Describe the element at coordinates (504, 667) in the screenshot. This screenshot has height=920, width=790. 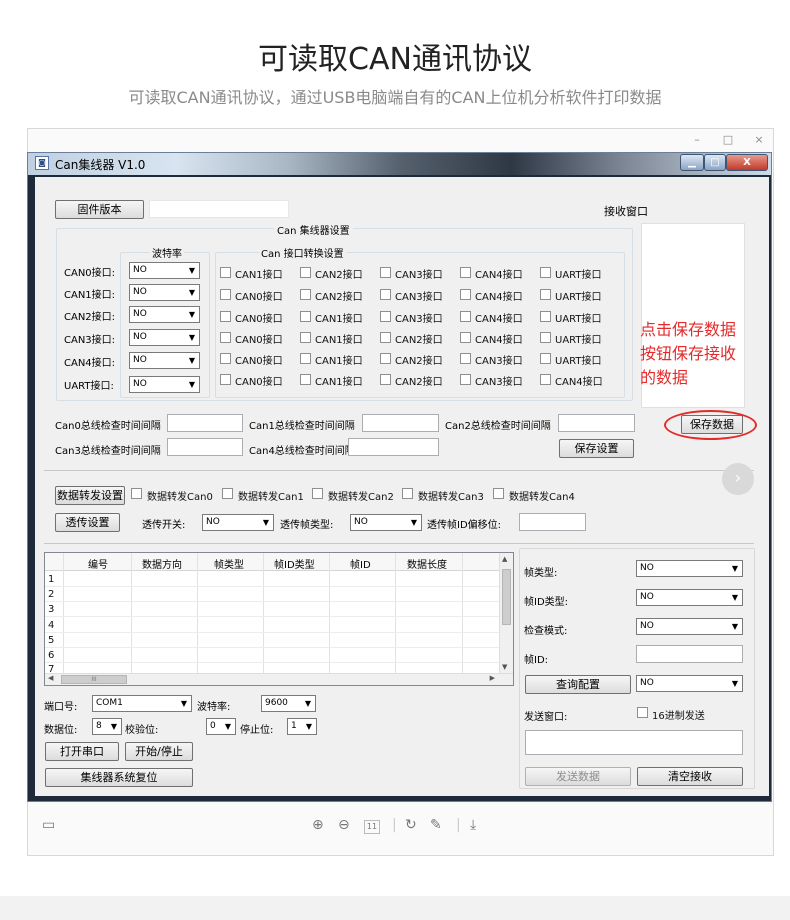
I see `scroll-down-arrow-icon: ▼` at that location.